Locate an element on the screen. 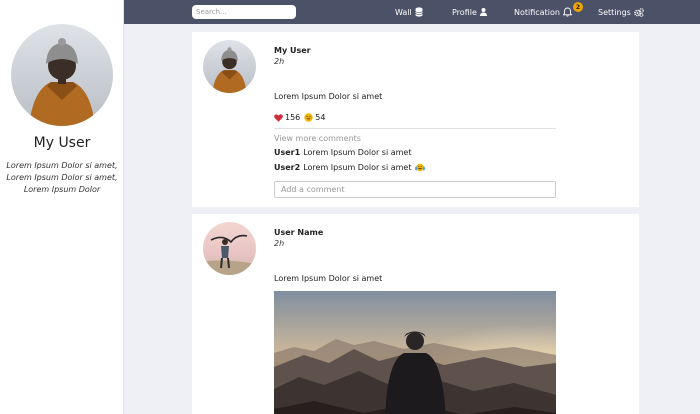 The width and height of the screenshot is (700, 414). profile-avatar is located at coordinates (62, 75).